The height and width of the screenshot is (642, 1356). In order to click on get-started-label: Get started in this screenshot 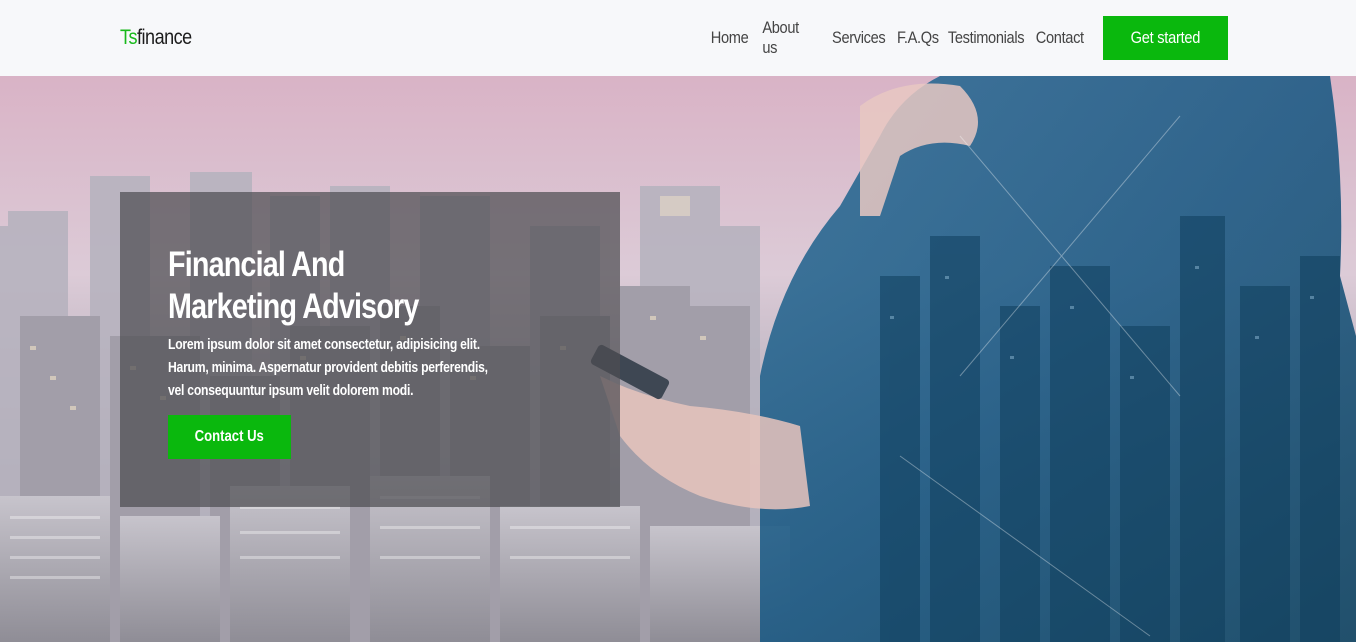, I will do `click(1165, 37)`.